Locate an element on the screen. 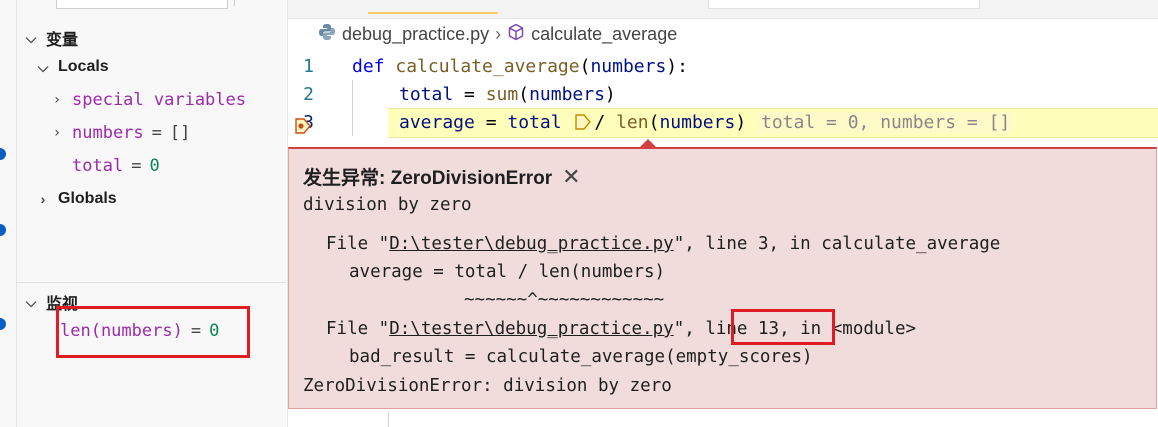 The width and height of the screenshot is (1158, 427). exception-title-row: 发生异常: ZeroDivisionError ✕ is located at coordinates (442, 176).